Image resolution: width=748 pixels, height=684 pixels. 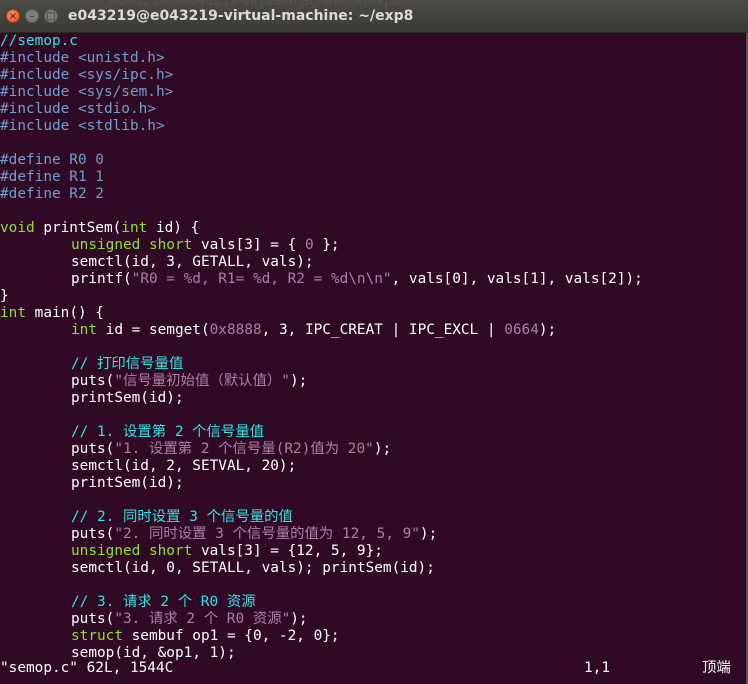 I want to click on string-literal: "信号量初始值（默认值）", so click(x=202, y=381).